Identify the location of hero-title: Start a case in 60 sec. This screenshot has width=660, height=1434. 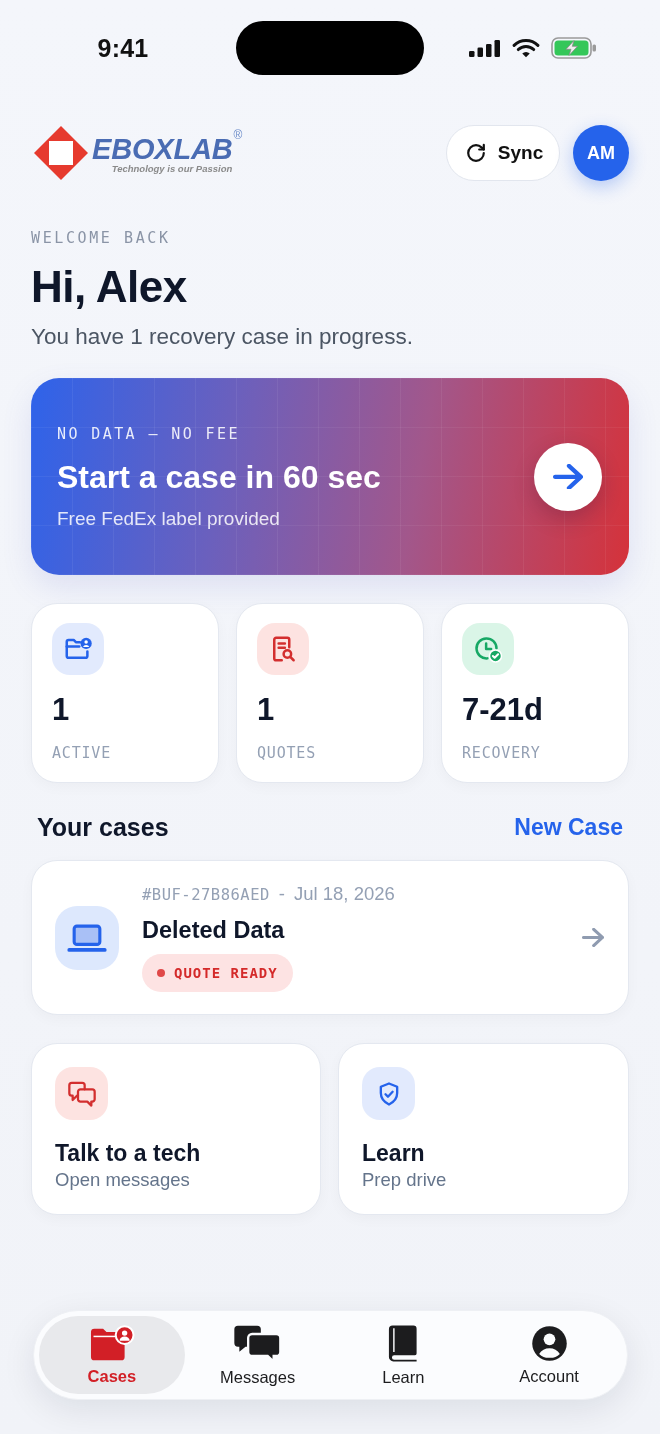
(219, 476).